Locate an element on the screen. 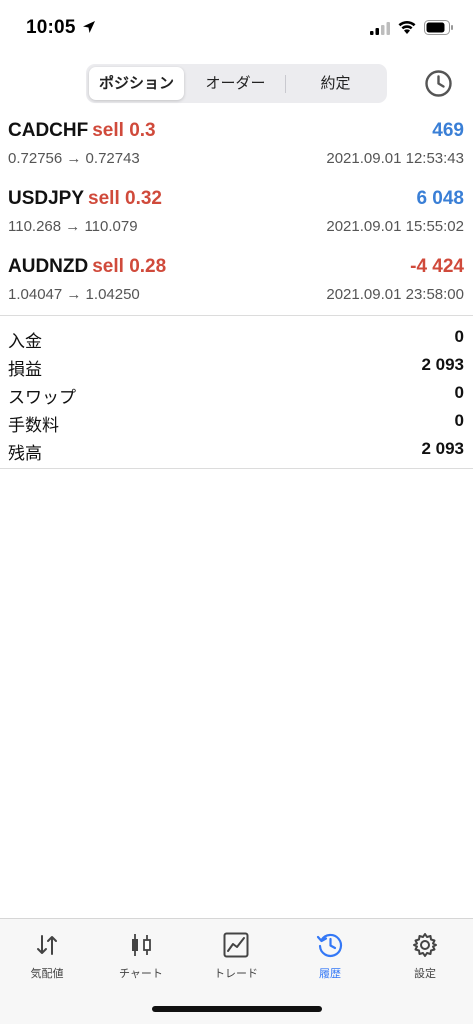 The image size is (473, 1024). tab-label: チャート is located at coordinates (141, 974).